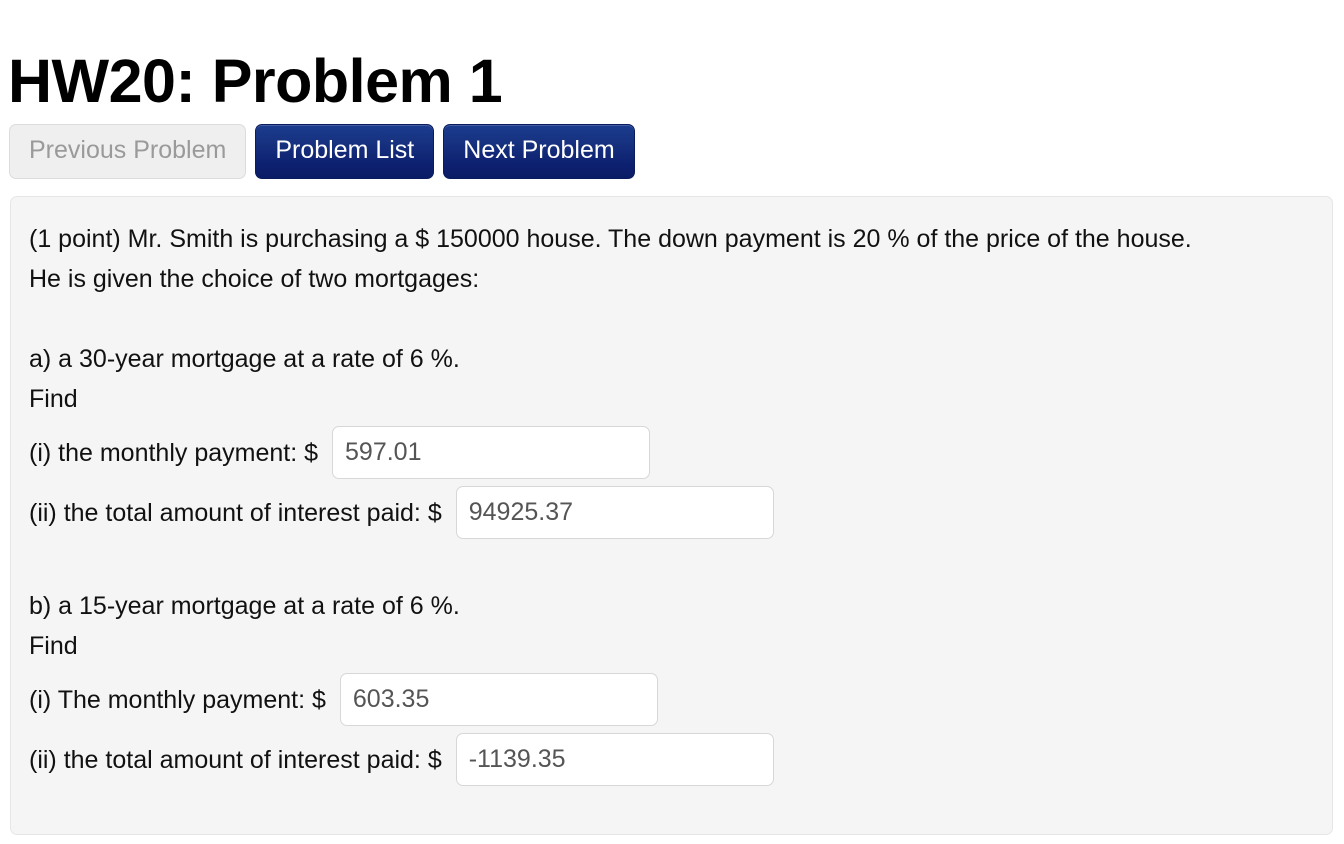 The width and height of the screenshot is (1344, 844). What do you see at coordinates (668, 566) in the screenshot?
I see `paragraph-spacer-b` at bounding box center [668, 566].